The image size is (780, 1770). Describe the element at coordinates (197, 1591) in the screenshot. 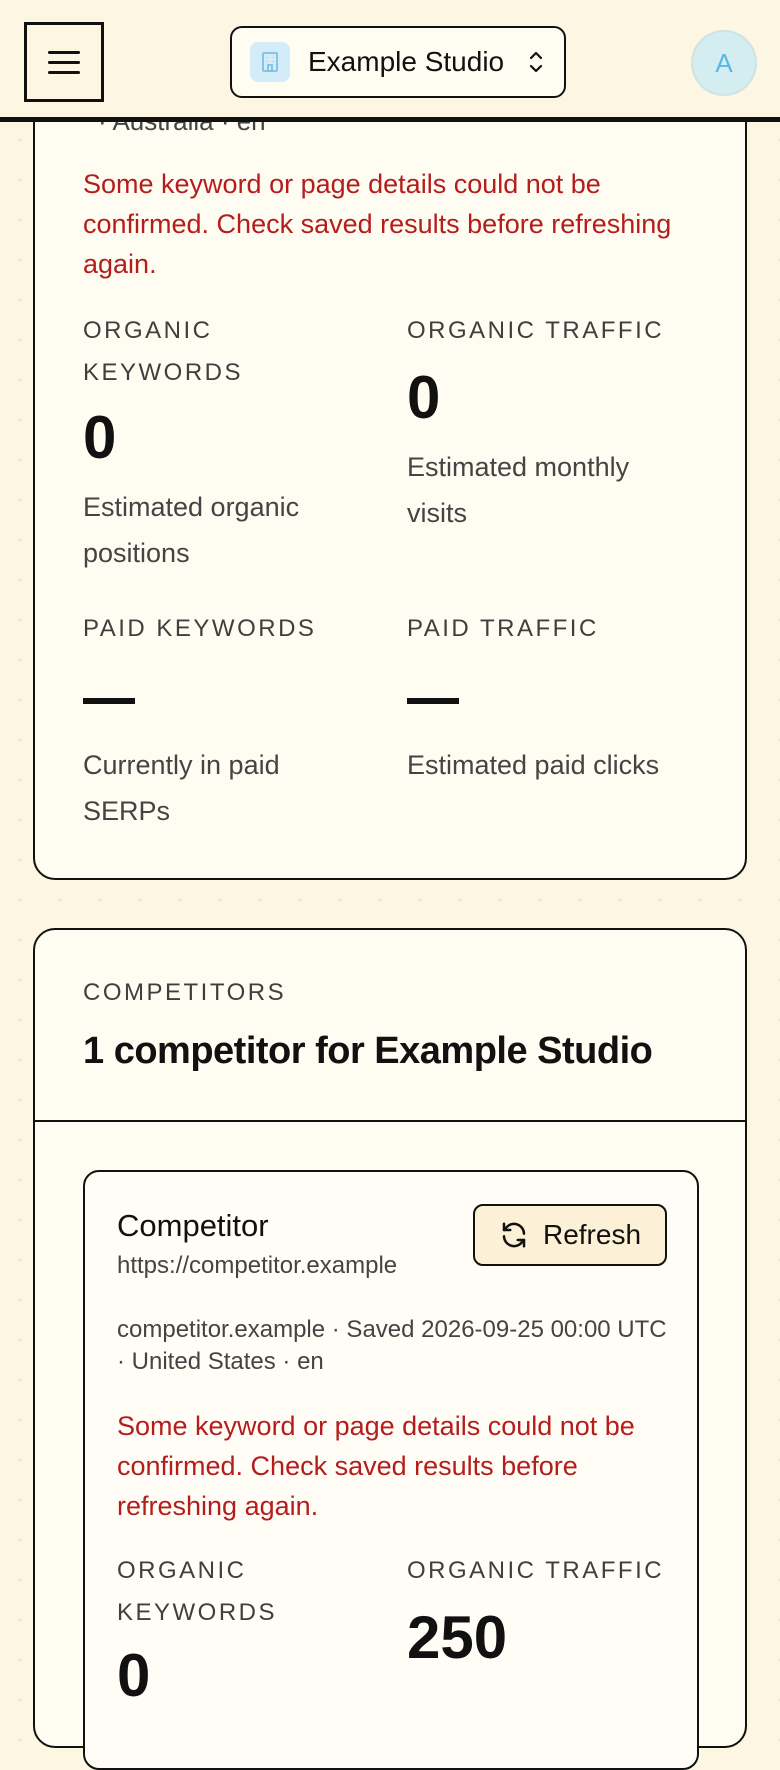

I see `competitor-organic-keywords-label: ORGANIC KEYWORDS` at that location.